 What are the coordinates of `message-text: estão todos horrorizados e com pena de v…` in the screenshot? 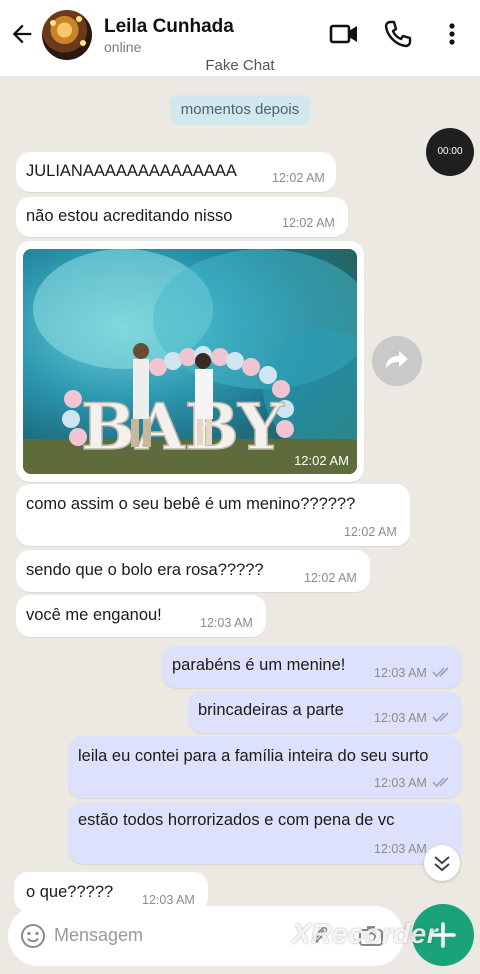 It's located at (236, 820).